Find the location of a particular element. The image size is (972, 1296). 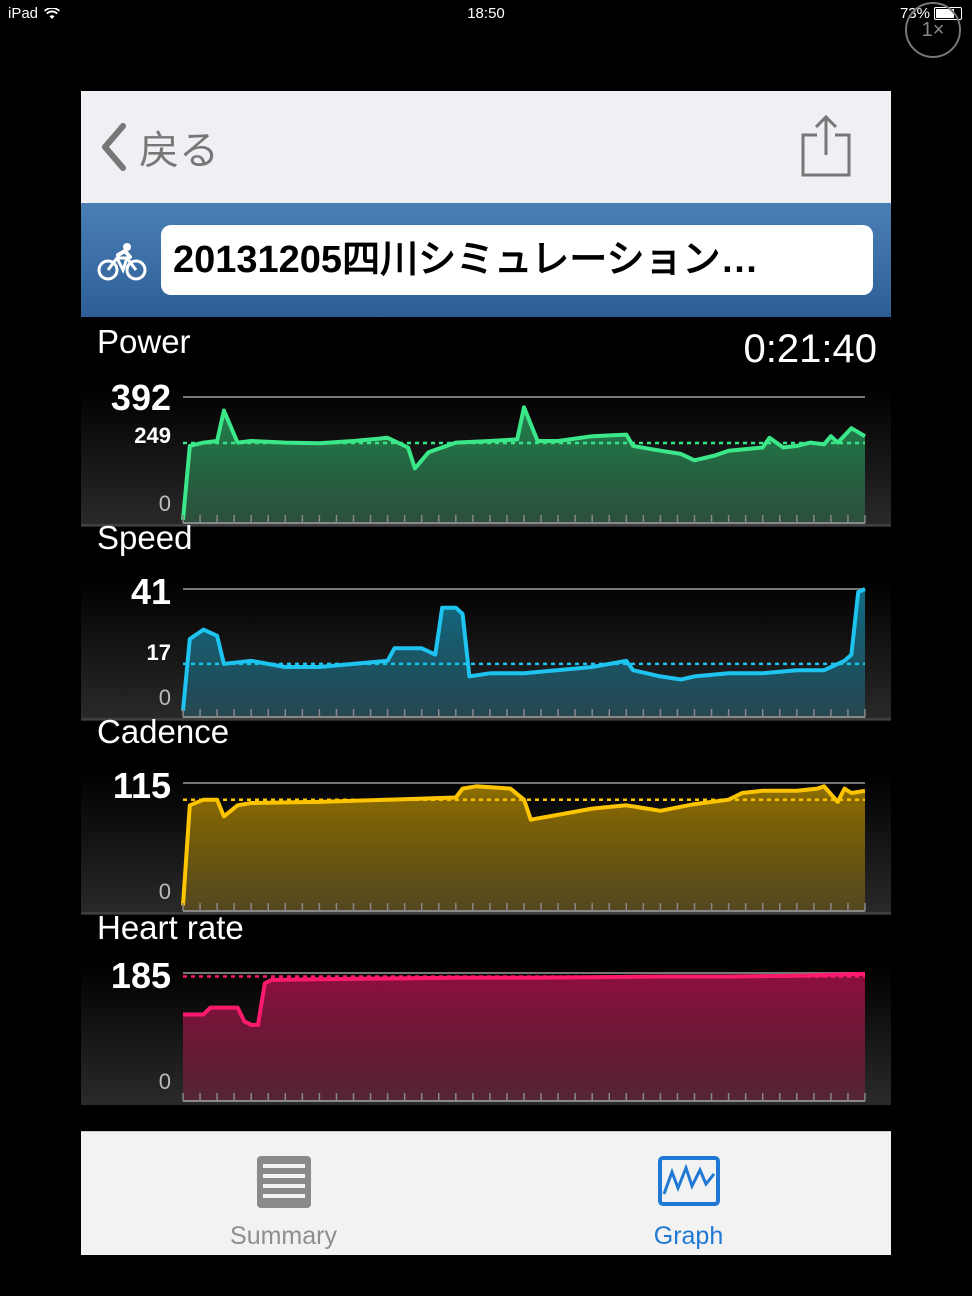

tab-graph-label: Graph is located at coordinates (688, 1236).